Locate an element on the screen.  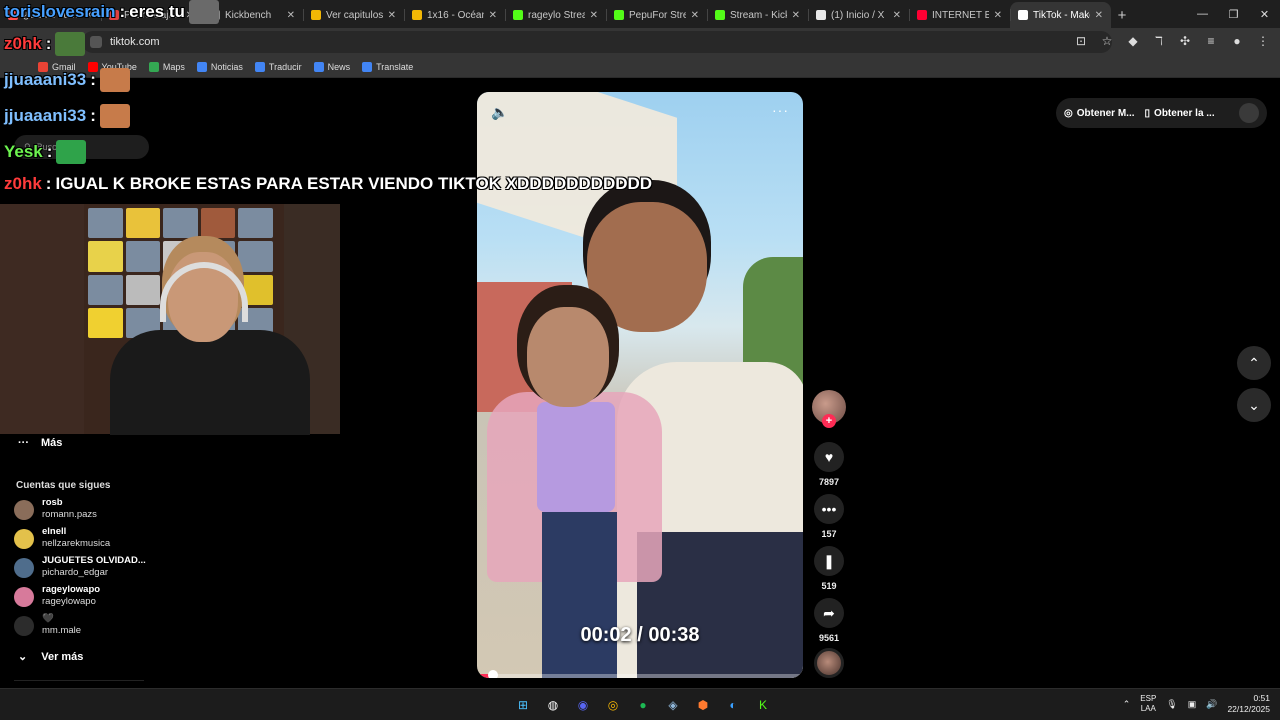
system-clock: 0:51 22/12/2025 is located at coordinates (1248, 704).